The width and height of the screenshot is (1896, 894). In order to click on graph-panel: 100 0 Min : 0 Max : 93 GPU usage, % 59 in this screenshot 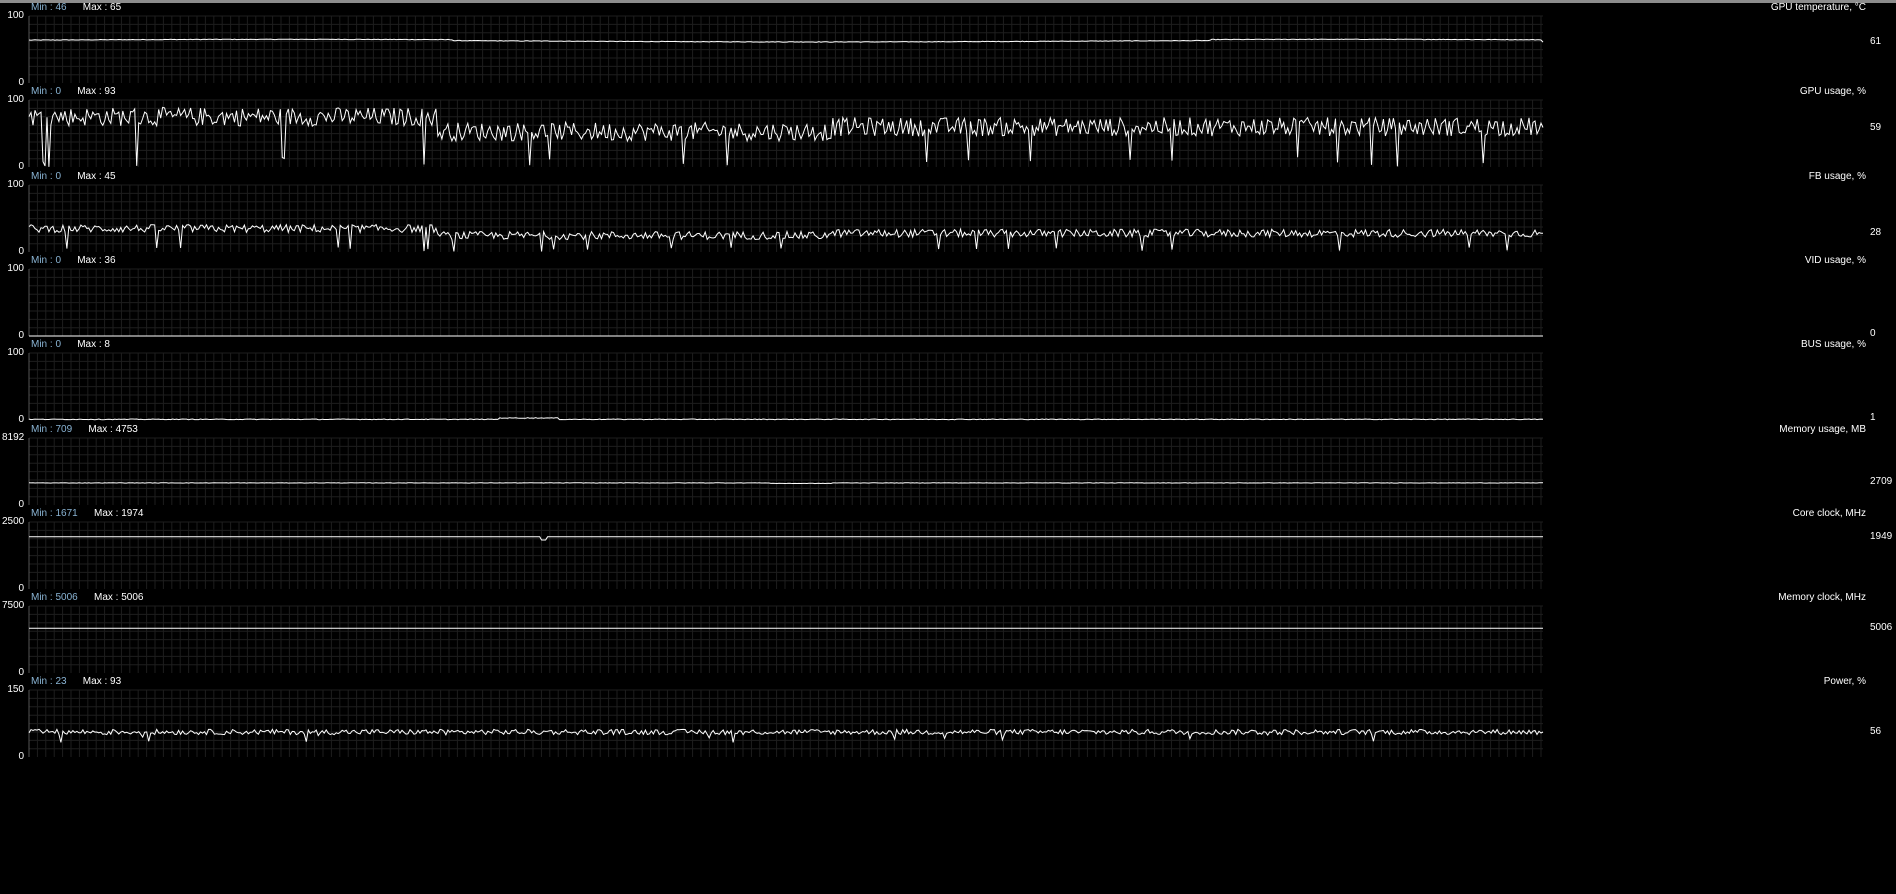, I will do `click(948, 129)`.